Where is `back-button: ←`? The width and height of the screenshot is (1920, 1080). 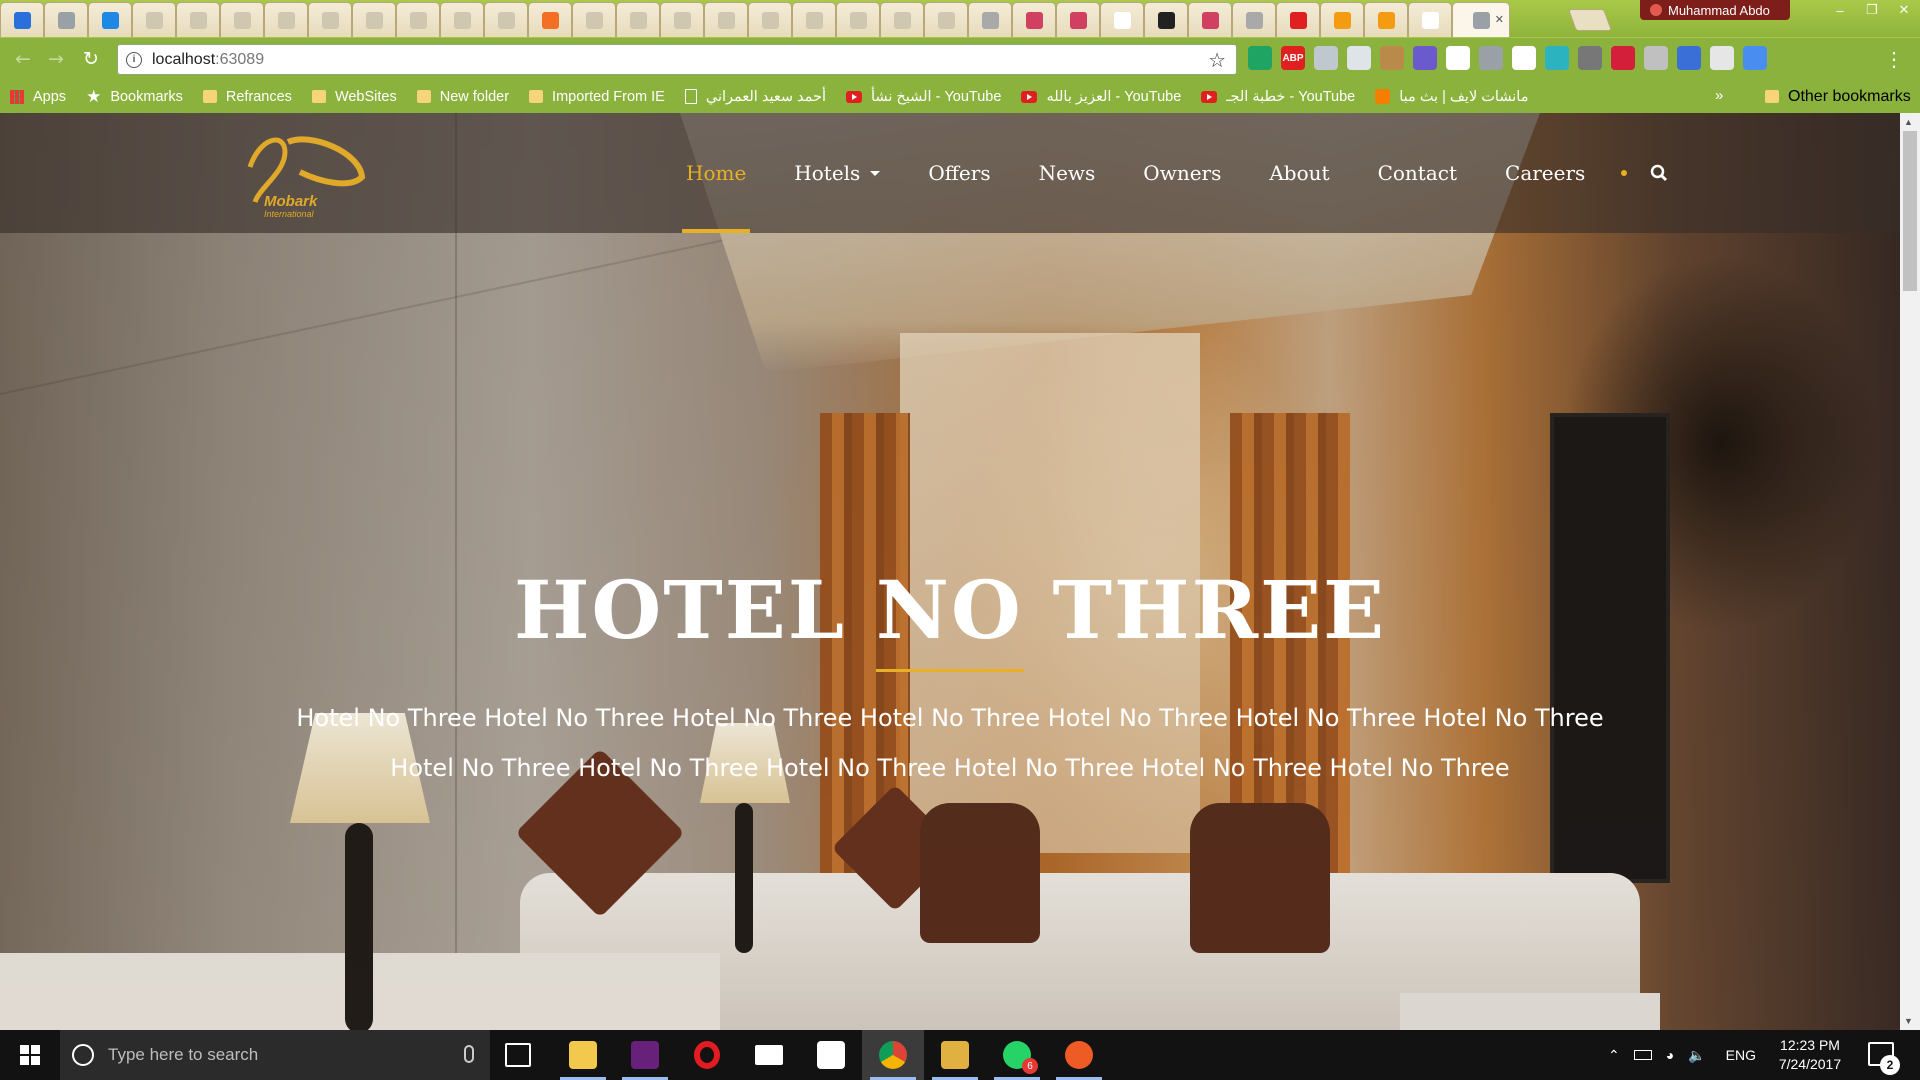 back-button: ← is located at coordinates (23, 59).